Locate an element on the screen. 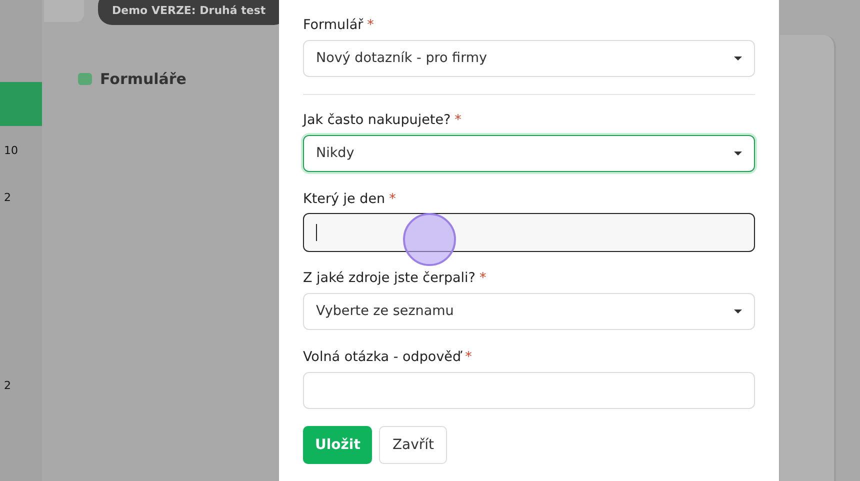  select-field: Nový dotazník - pro firmy is located at coordinates (529, 58).